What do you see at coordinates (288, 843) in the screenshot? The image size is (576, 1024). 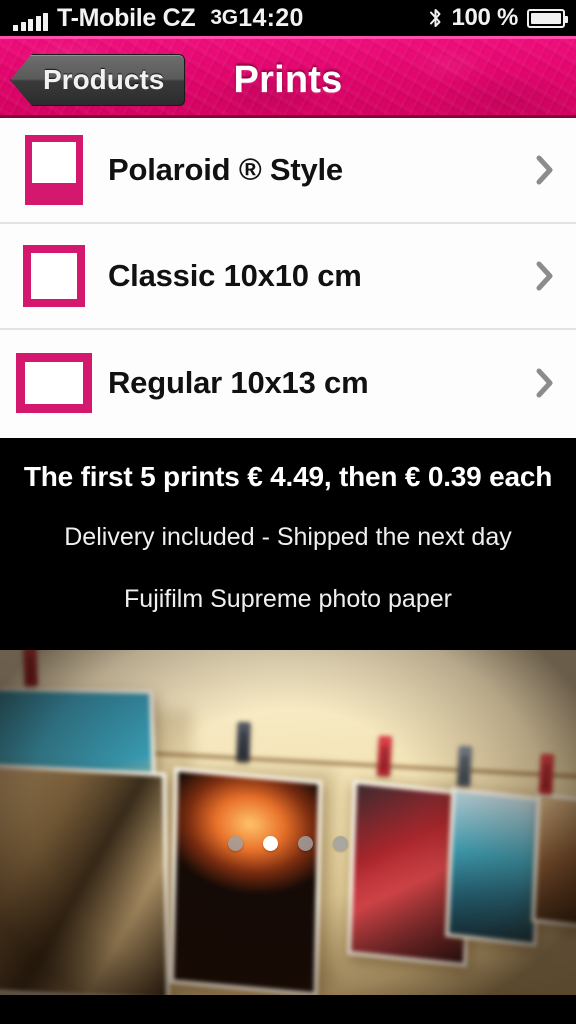 I see `carousel-page-dots` at bounding box center [288, 843].